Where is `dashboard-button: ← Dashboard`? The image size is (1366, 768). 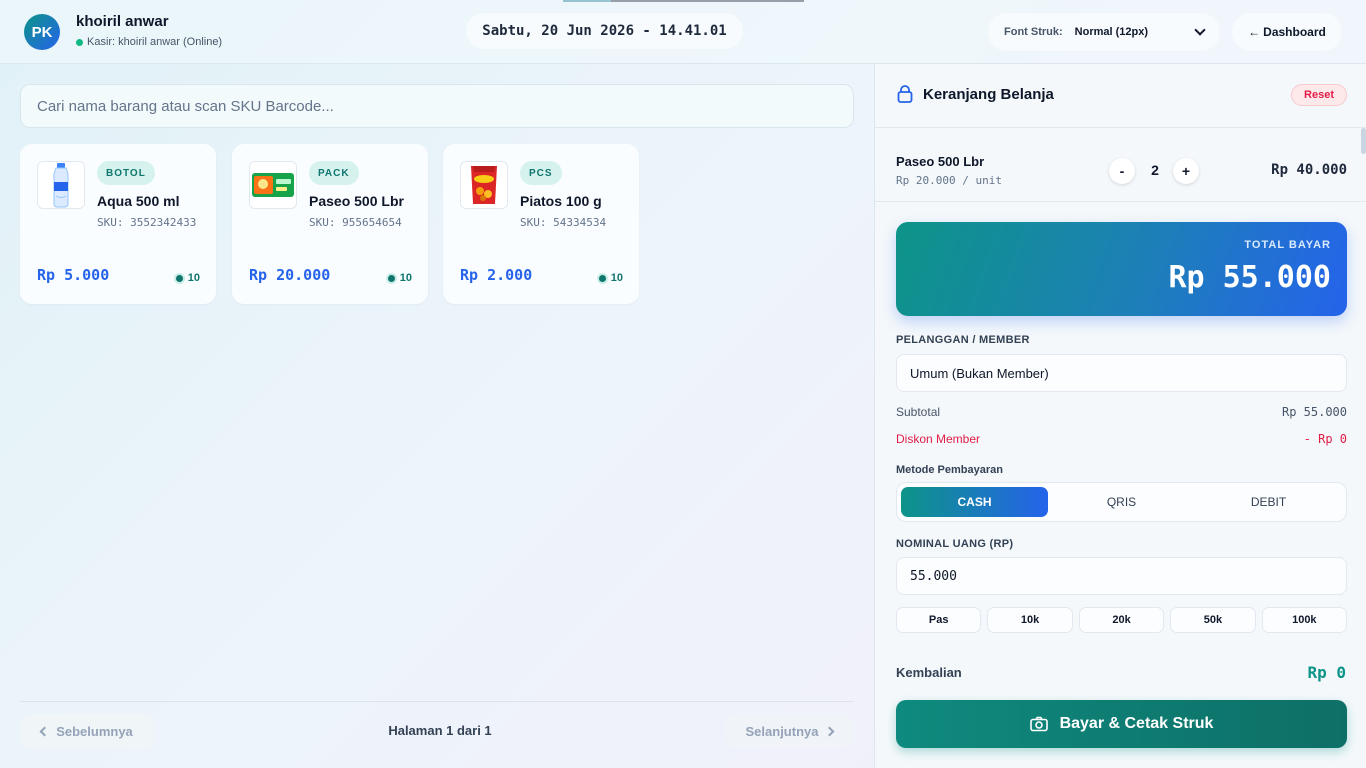
dashboard-button: ← Dashboard is located at coordinates (1287, 32).